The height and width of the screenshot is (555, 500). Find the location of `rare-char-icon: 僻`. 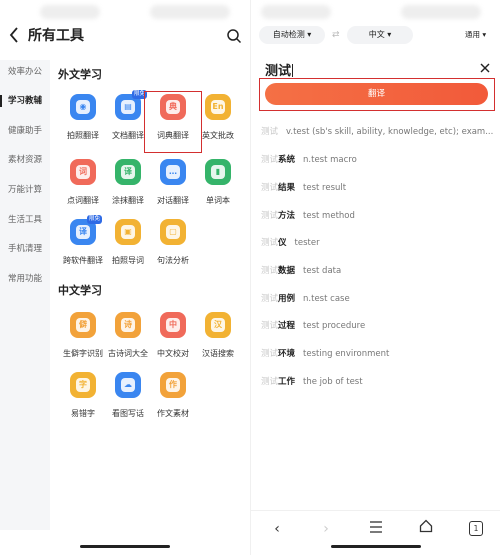

rare-char-icon: 僻 is located at coordinates (83, 325).